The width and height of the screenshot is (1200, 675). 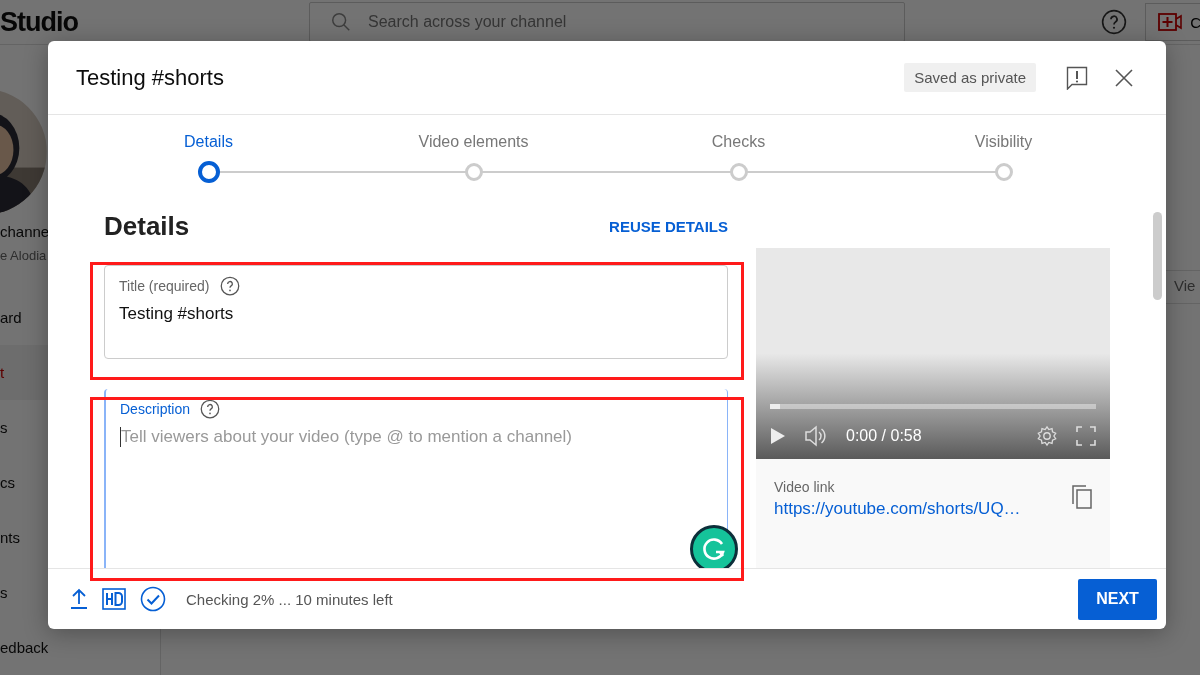 What do you see at coordinates (1082, 497) in the screenshot?
I see `copy-icon` at bounding box center [1082, 497].